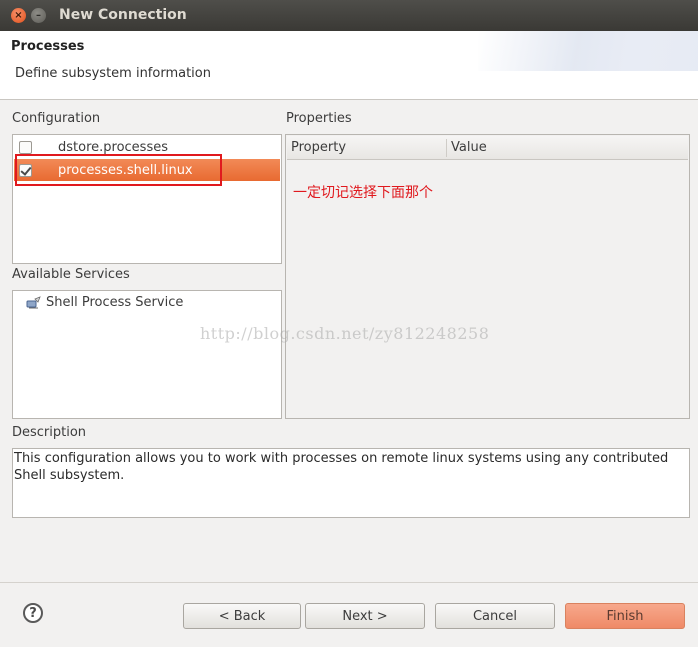  What do you see at coordinates (38, 15) in the screenshot?
I see `minimize-icon: –` at bounding box center [38, 15].